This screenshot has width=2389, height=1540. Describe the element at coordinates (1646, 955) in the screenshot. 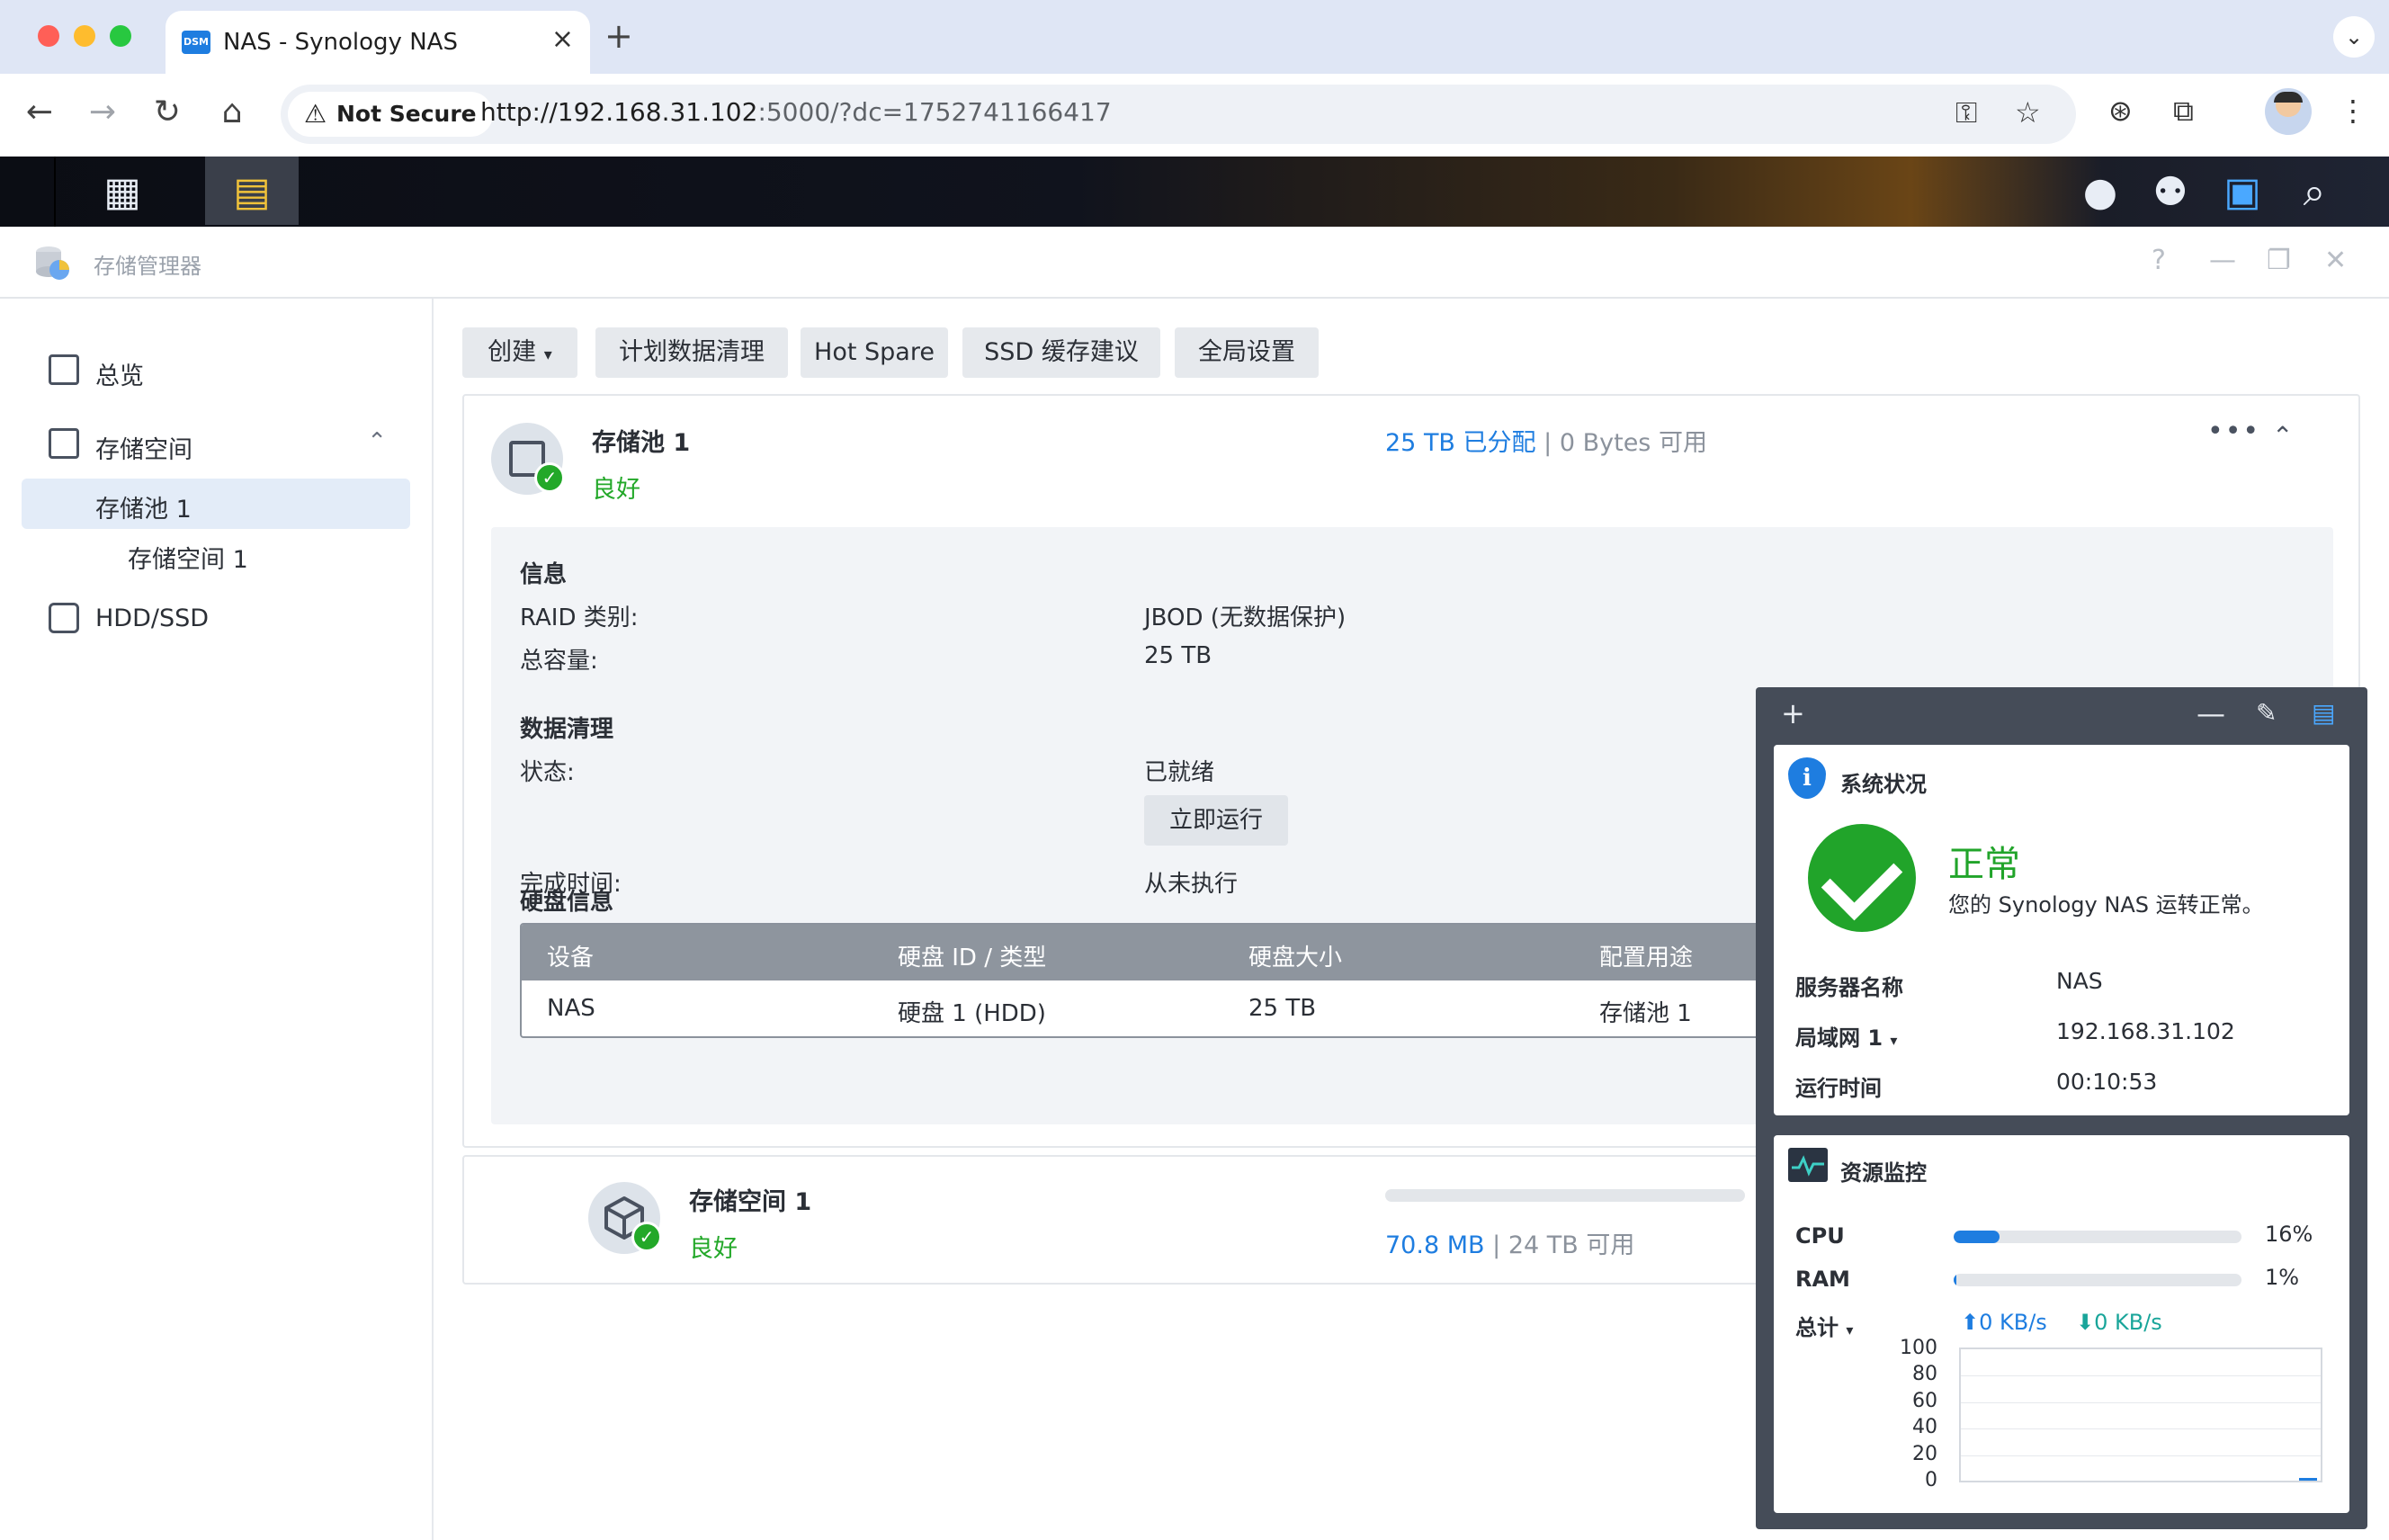

I see `column-header: 配置用途` at that location.